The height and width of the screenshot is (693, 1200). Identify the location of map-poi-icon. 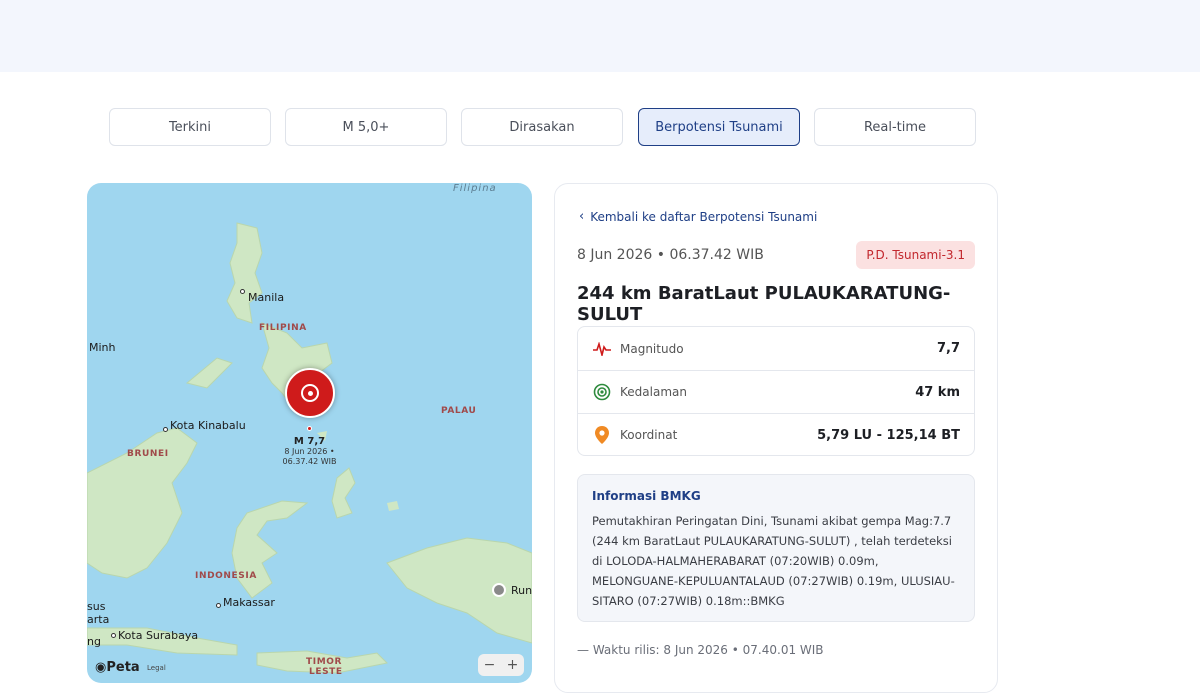
(499, 590).